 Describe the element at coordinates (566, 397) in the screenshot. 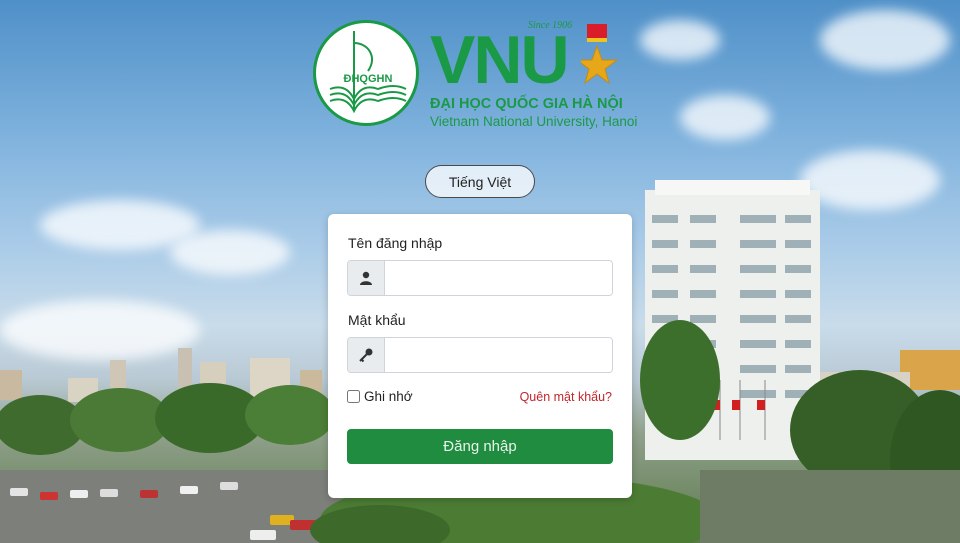

I see `forgot-password-link: Quên mật khẩu?` at that location.